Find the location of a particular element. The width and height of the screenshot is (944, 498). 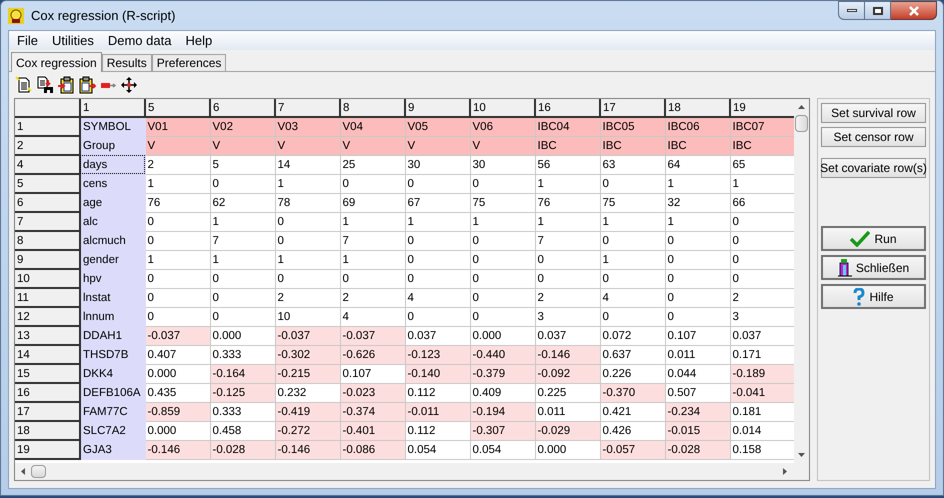

column-header: 1 is located at coordinates (112, 108).